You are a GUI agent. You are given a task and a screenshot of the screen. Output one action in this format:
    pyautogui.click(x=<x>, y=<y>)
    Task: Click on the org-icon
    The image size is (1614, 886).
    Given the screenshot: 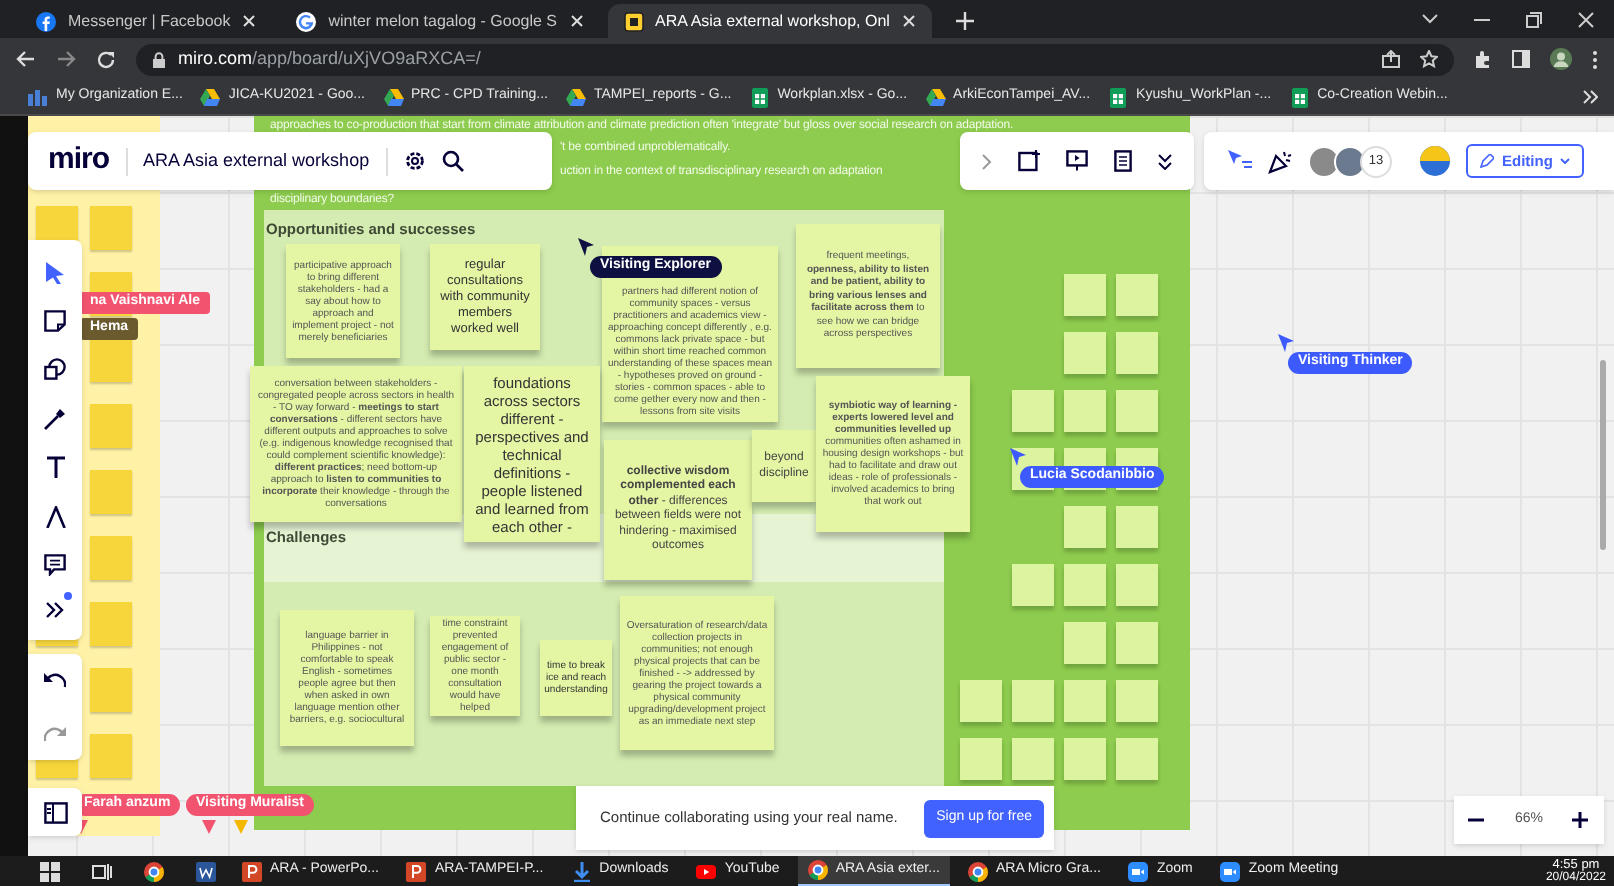 What is the action you would take?
    pyautogui.click(x=38, y=97)
    